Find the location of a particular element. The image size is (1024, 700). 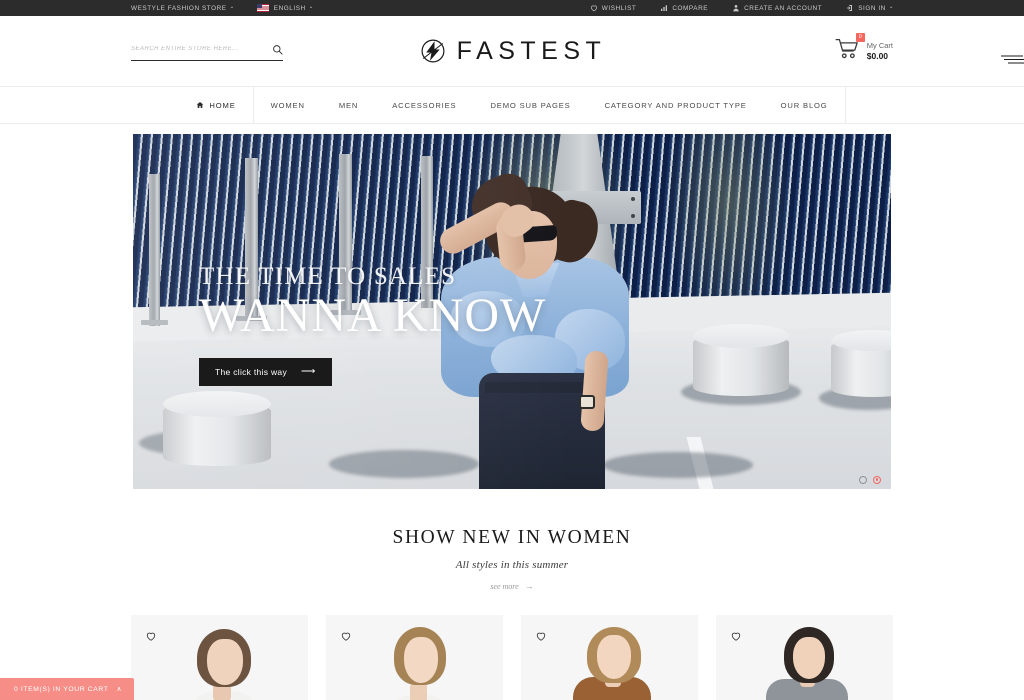

nav-label-accessories: ACCESSORIES is located at coordinates (424, 105).